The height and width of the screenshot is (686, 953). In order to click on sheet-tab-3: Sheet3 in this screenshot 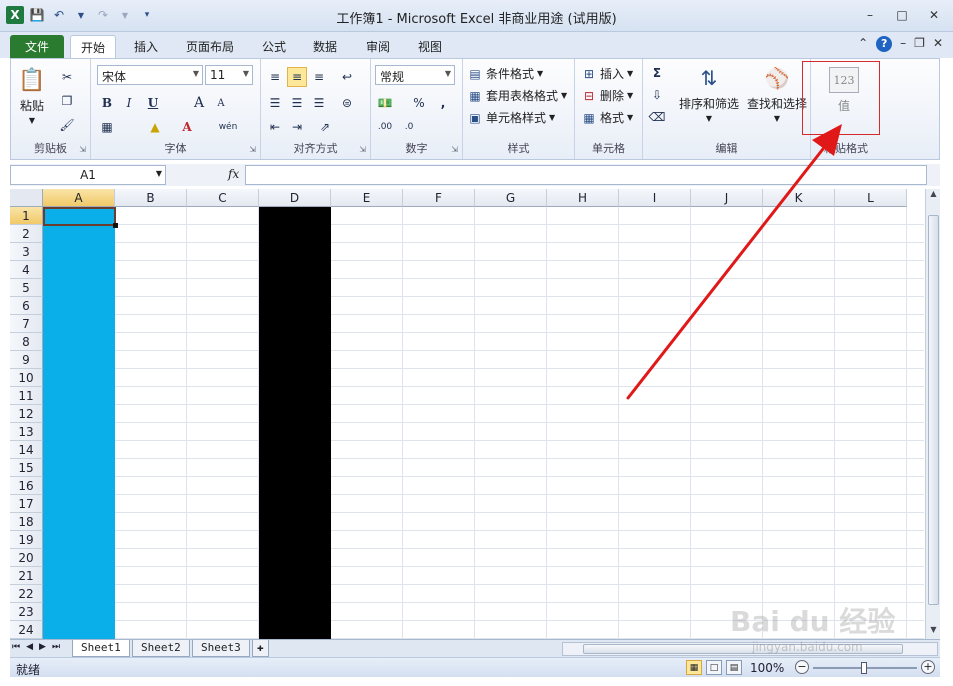, I will do `click(221, 648)`.